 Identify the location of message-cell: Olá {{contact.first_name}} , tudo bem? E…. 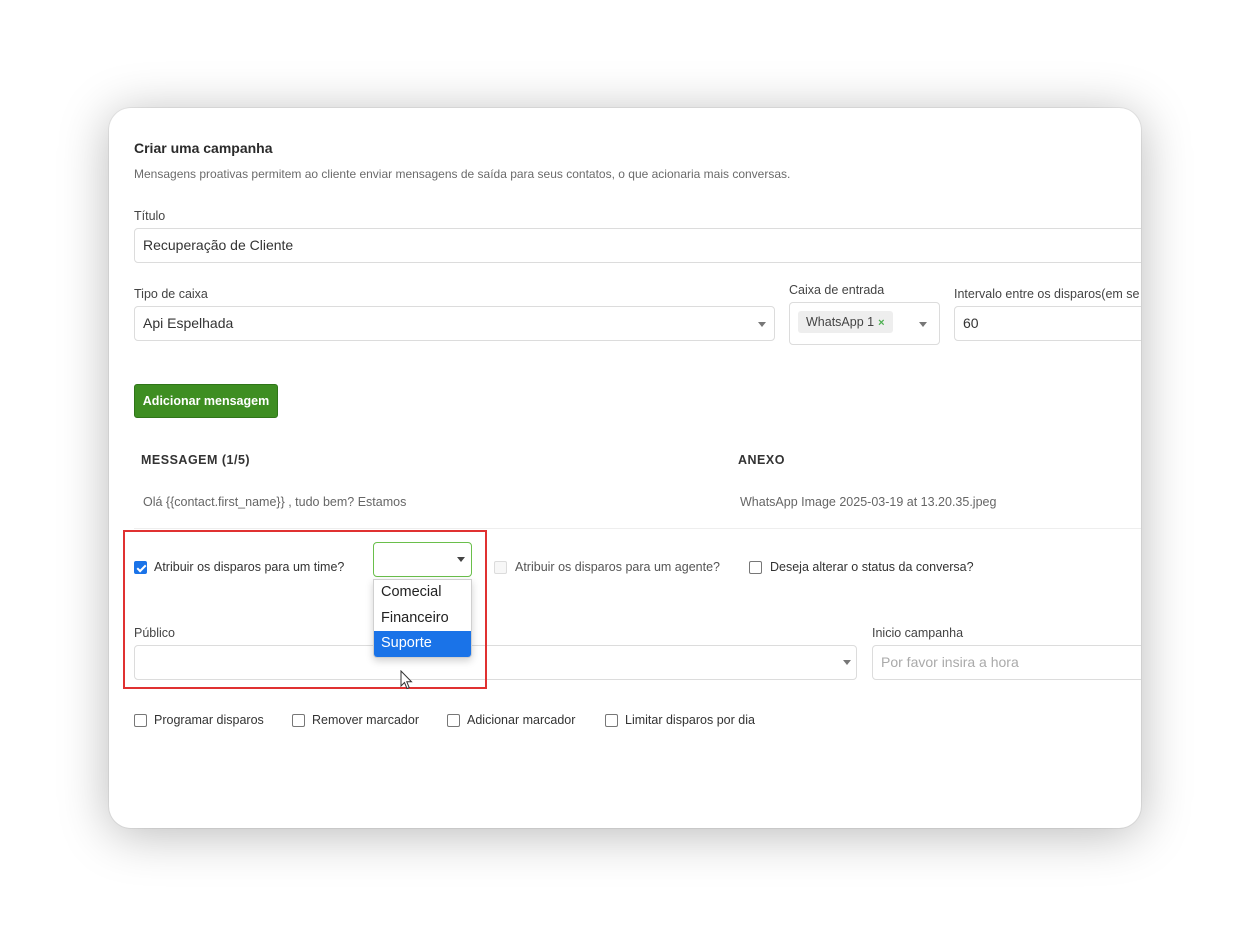
(275, 502).